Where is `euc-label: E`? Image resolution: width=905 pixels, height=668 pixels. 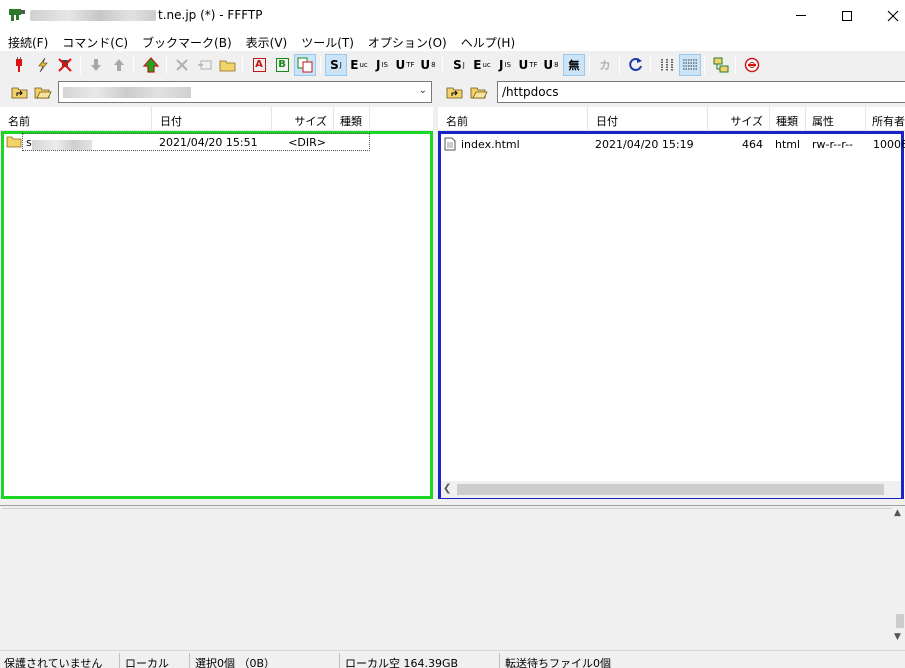 euc-label: E is located at coordinates (354, 65).